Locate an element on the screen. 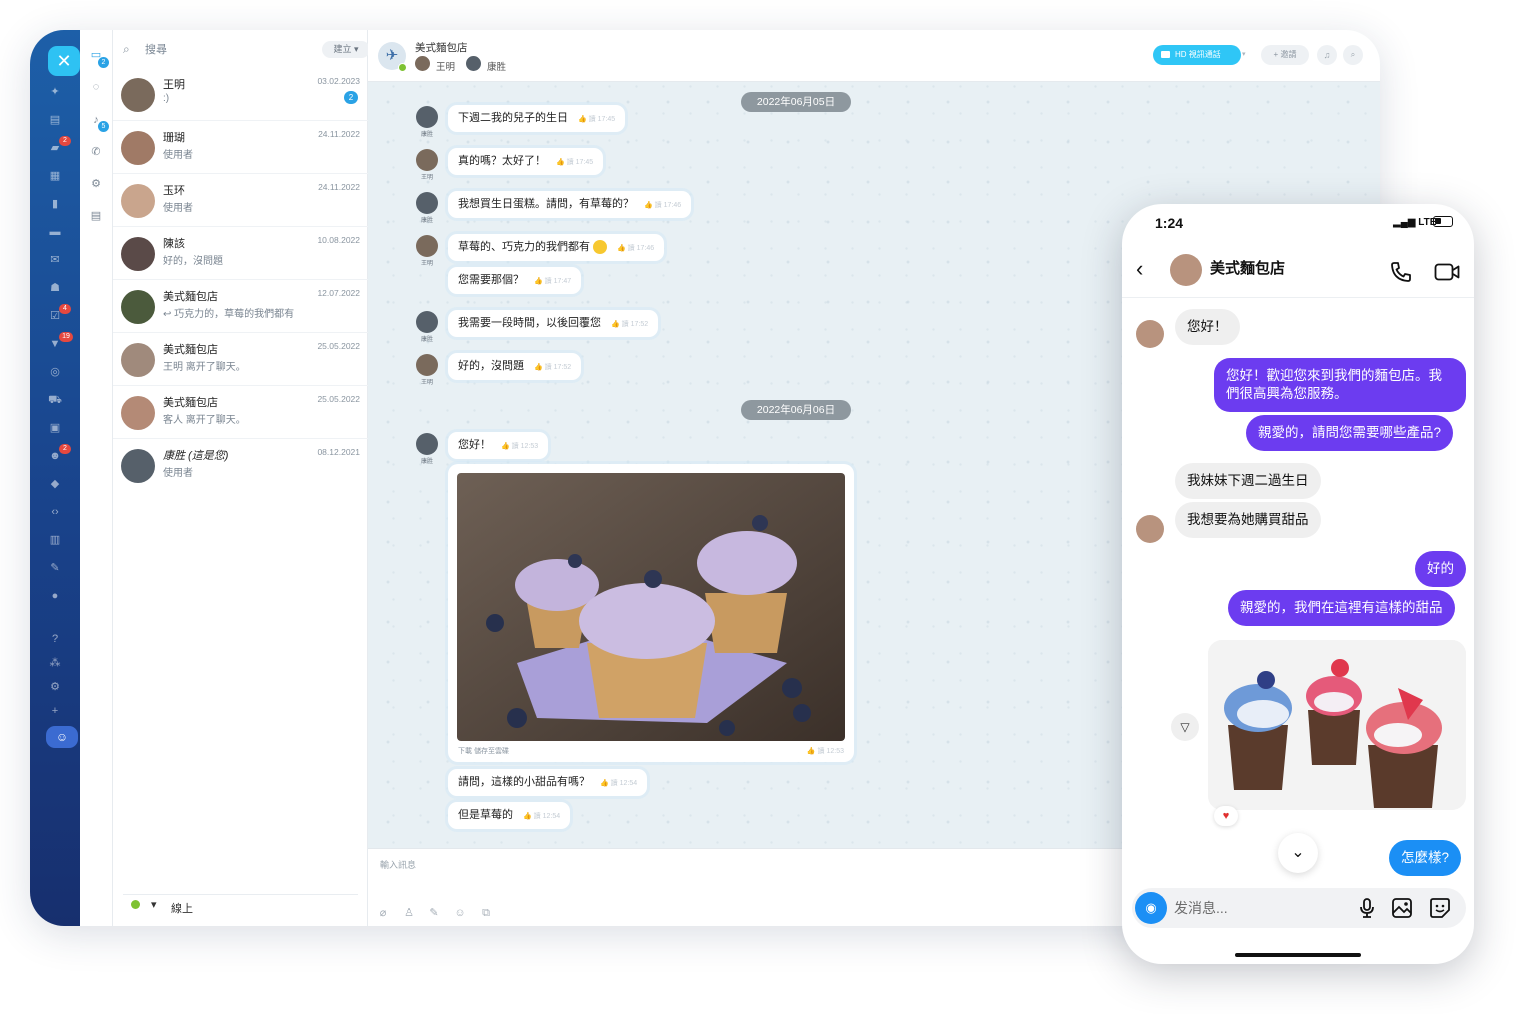 Image resolution: width=1524 pixels, height=1014 pixels. message-bubble: 我想買生日蛋糕。請問，有草莓的？ 👍 讀 17:46 is located at coordinates (570, 204).